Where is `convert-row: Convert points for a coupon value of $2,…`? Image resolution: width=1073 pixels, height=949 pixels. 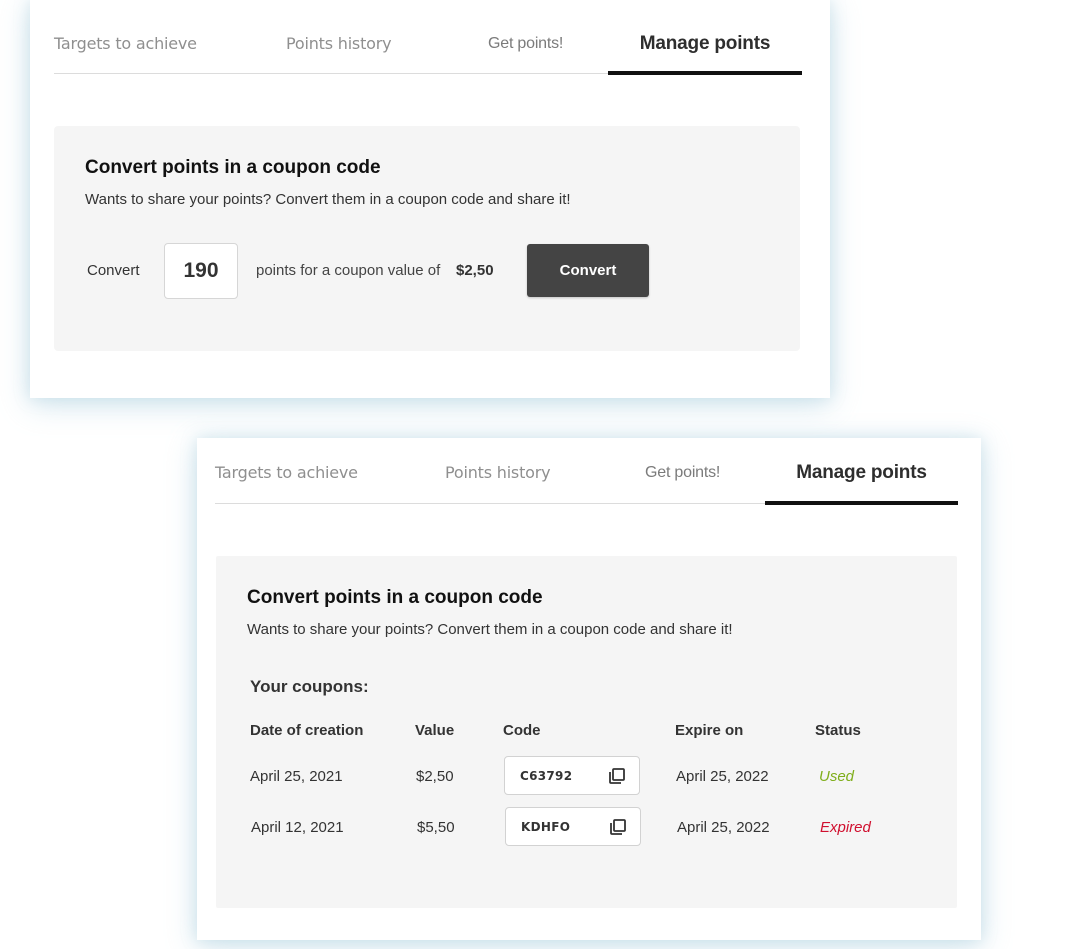 convert-row: Convert points for a coupon value of $2,… is located at coordinates (437, 271).